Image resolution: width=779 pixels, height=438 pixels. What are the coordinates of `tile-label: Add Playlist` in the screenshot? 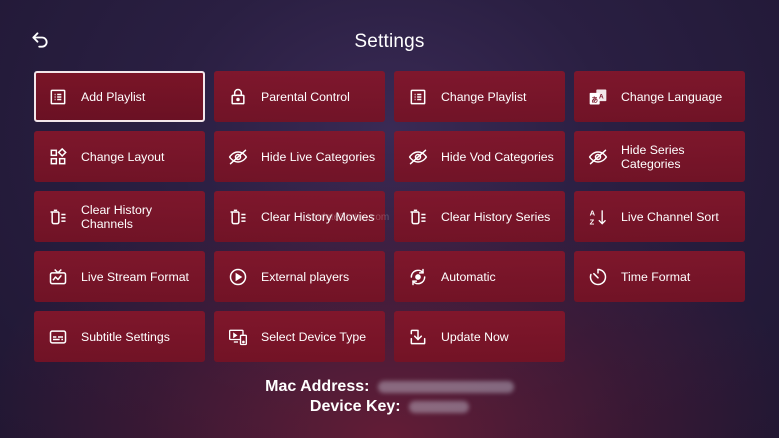 It's located at (113, 96).